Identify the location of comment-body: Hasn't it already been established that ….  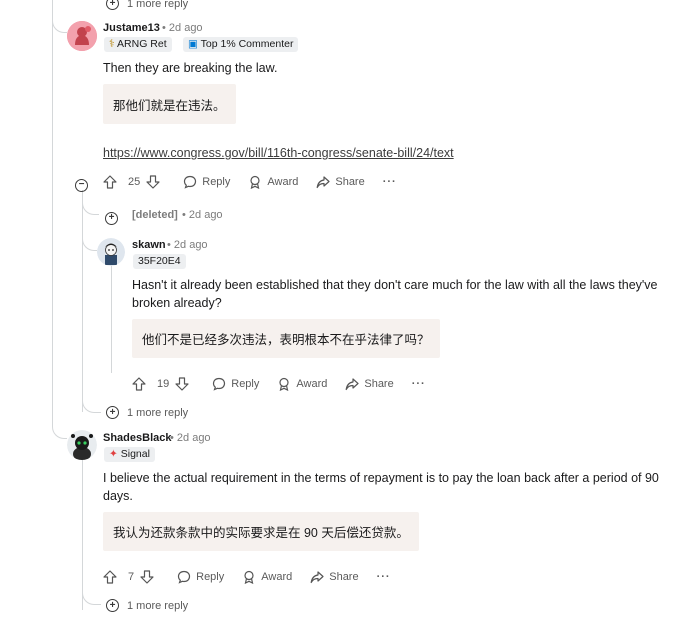
(395, 294).